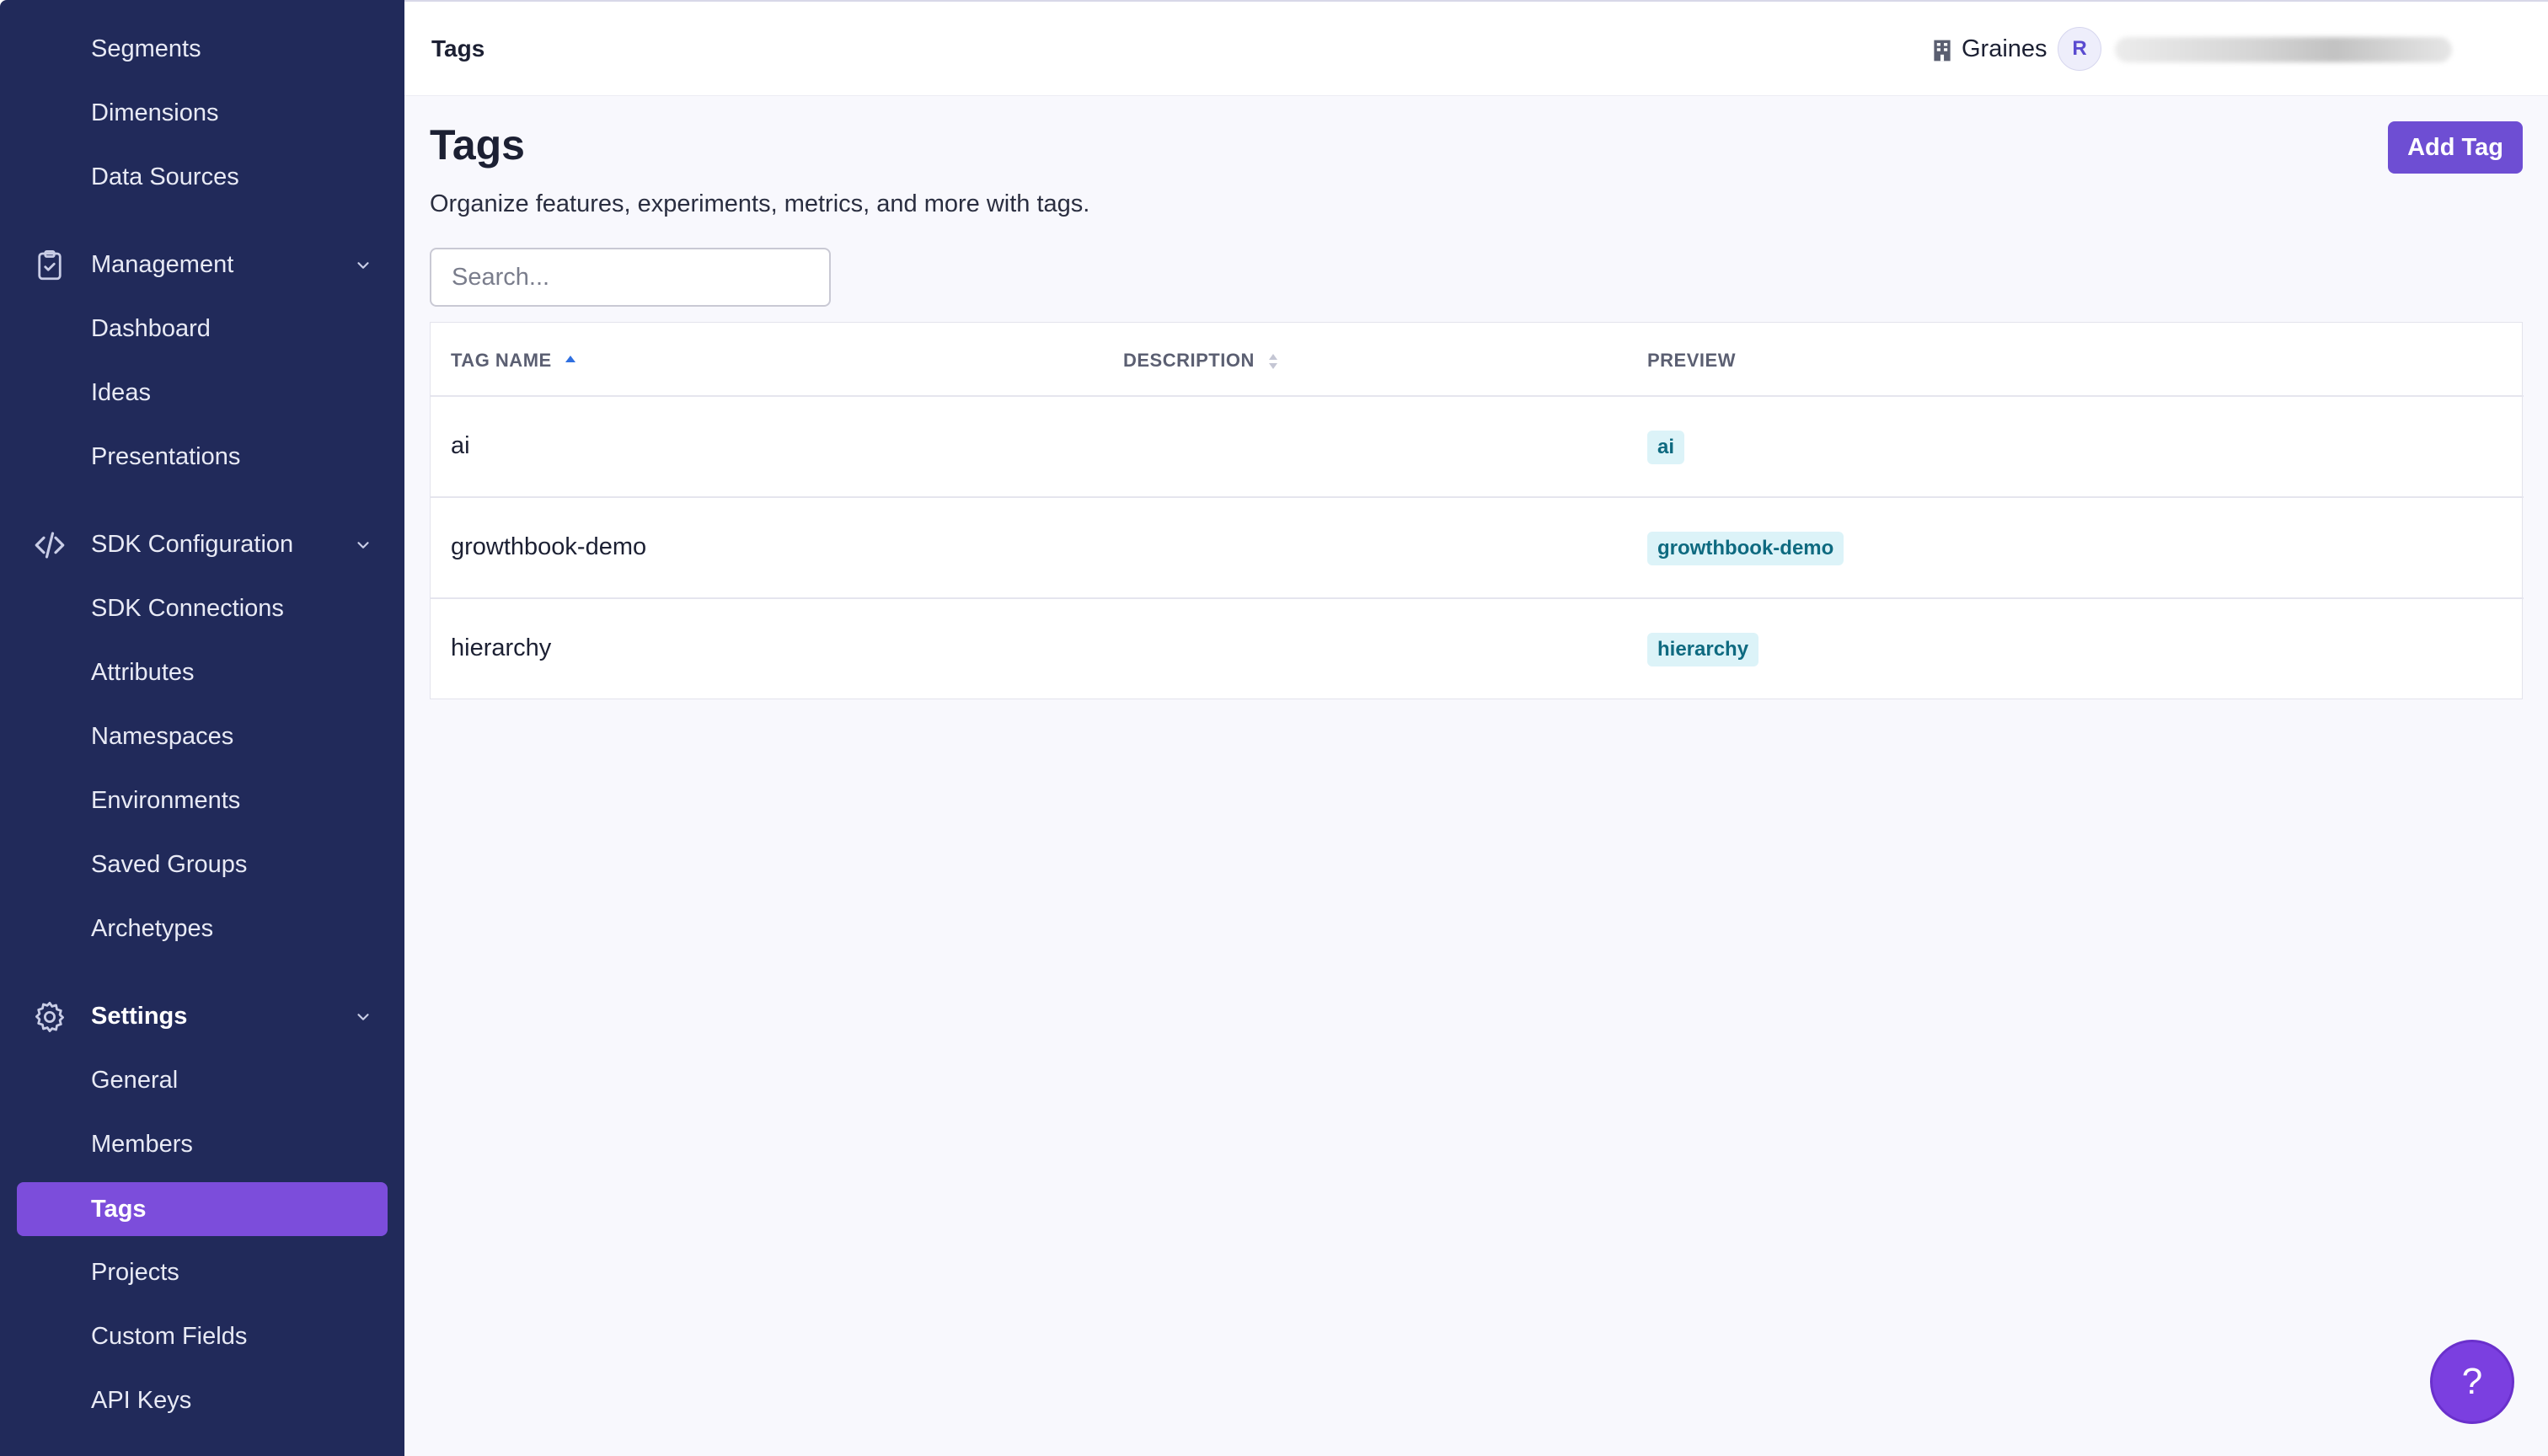 This screenshot has width=2548, height=1456. Describe the element at coordinates (477, 145) in the screenshot. I see `page-title: Tags` at that location.